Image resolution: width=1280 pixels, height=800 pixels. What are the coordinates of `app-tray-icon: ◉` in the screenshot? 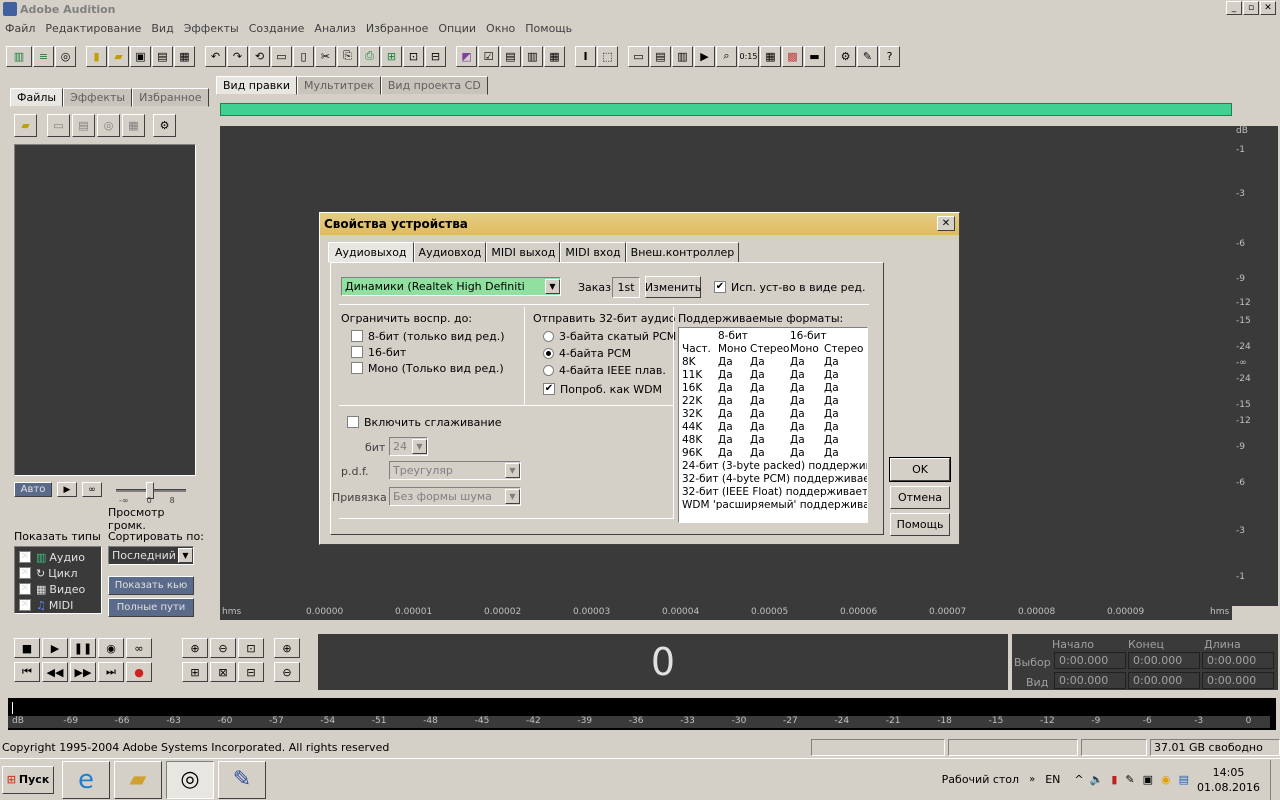 It's located at (1166, 779).